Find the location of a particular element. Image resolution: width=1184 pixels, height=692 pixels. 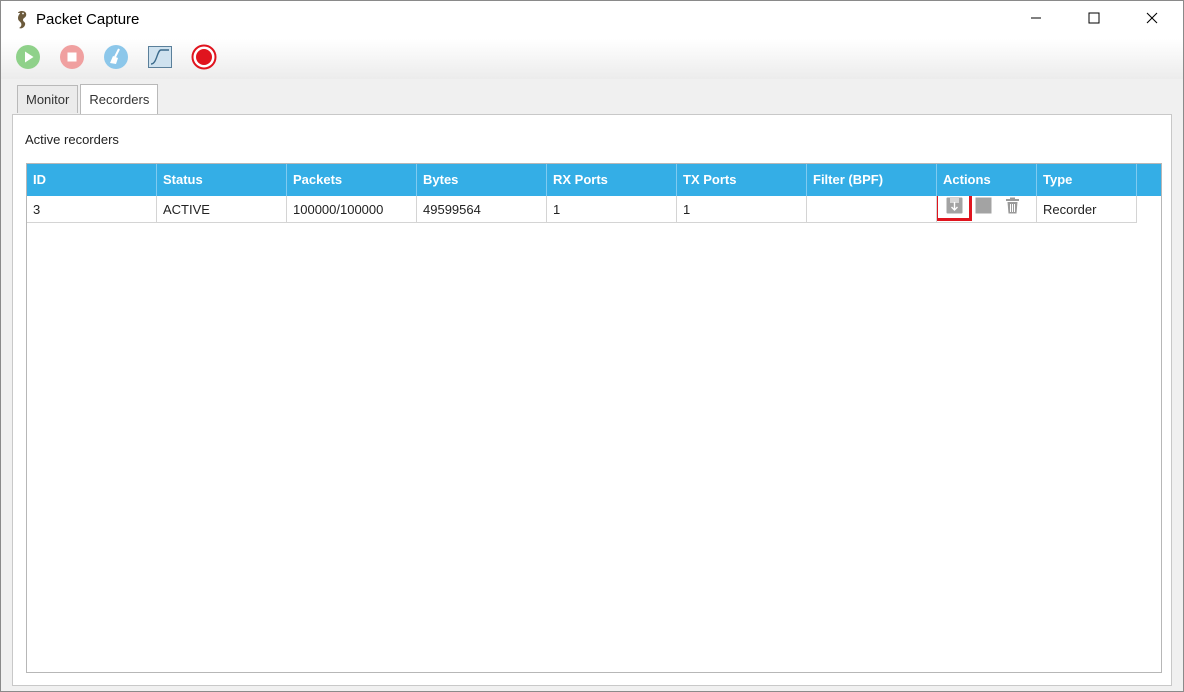

stop-icon is located at coordinates (72, 59).